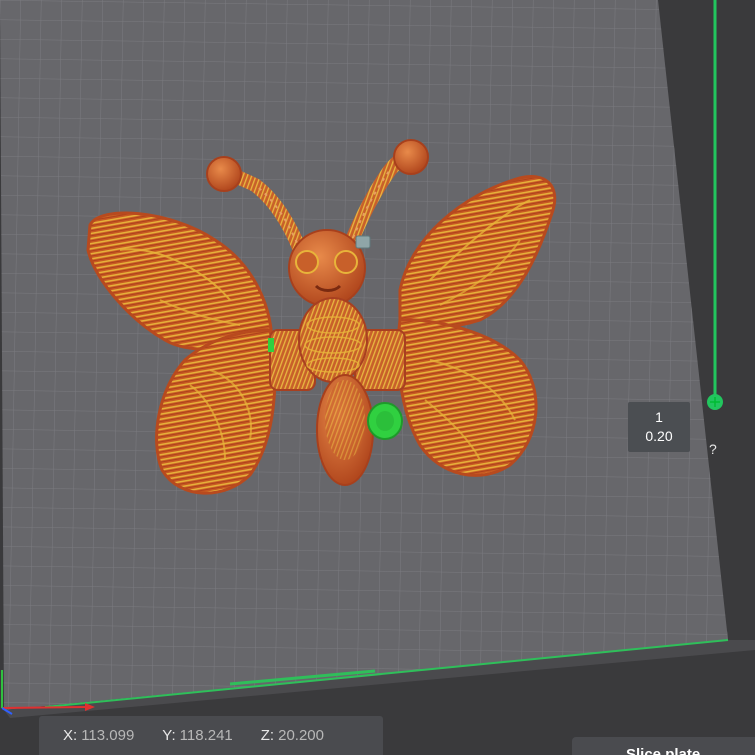  What do you see at coordinates (70, 735) in the screenshot?
I see `x-label: X:` at bounding box center [70, 735].